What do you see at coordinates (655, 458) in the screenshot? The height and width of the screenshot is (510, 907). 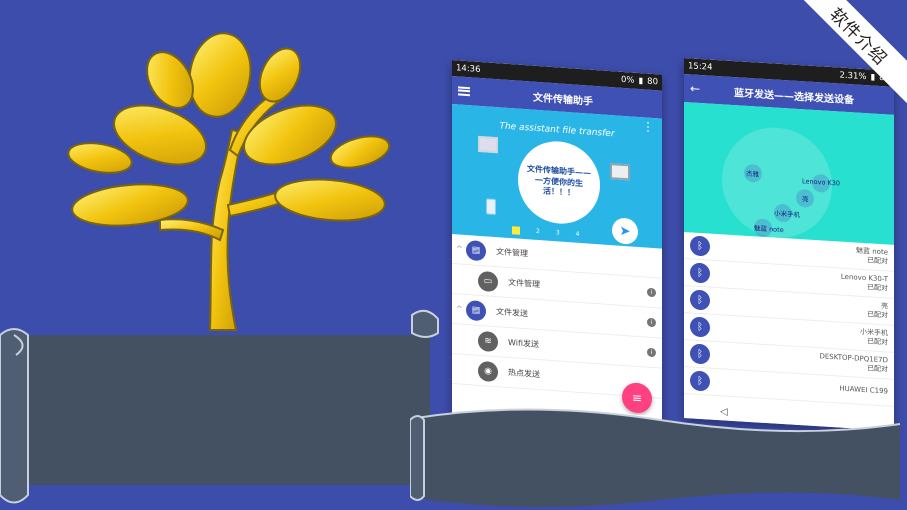 I see `right-scroll-banner` at bounding box center [655, 458].